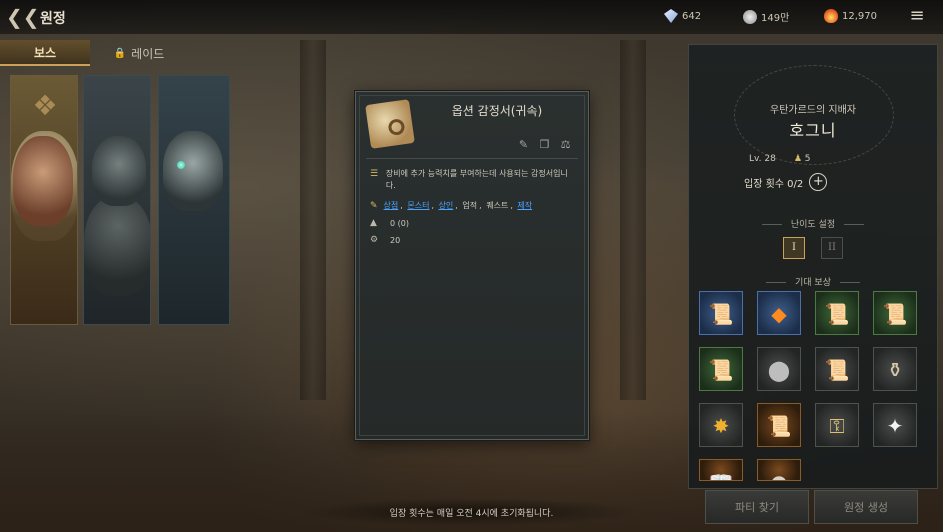 Image resolution: width=943 pixels, height=532 pixels. I want to click on tab-raid: 🔒 레이드, so click(139, 53).